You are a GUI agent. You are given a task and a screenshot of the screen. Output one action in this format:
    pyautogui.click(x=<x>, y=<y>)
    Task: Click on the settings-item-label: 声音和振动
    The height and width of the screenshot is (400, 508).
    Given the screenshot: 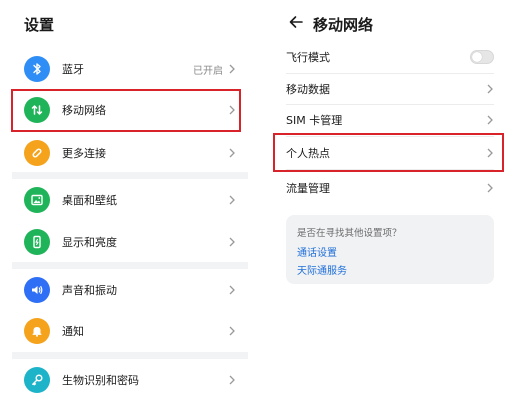 What is the action you would take?
    pyautogui.click(x=89, y=290)
    